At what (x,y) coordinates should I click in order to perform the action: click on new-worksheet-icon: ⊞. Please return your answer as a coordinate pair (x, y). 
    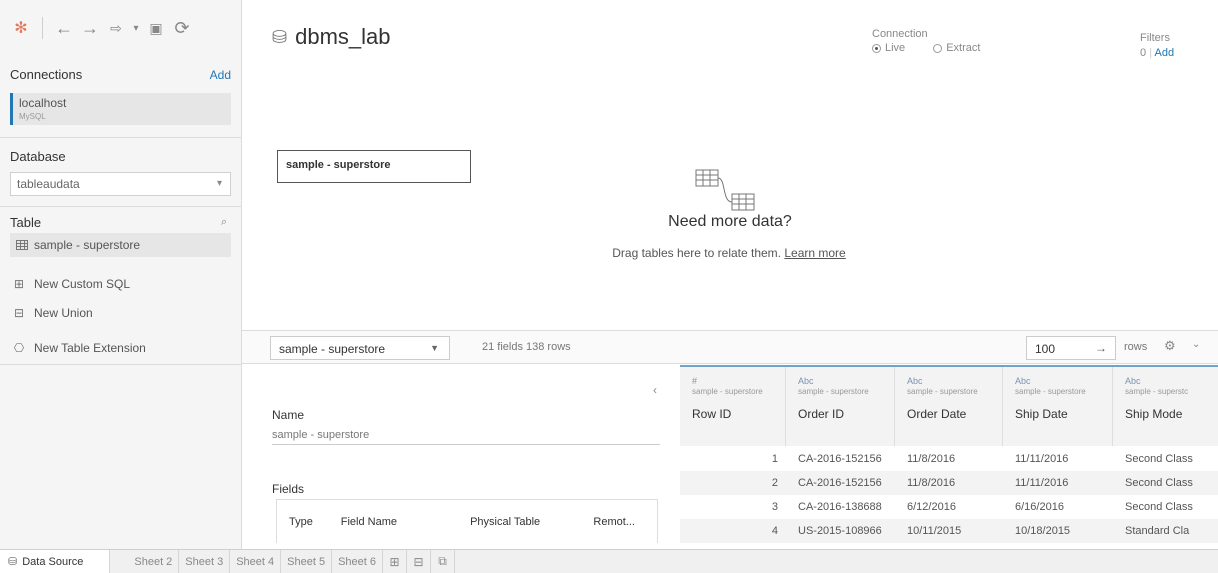
    Looking at the image, I should click on (395, 561).